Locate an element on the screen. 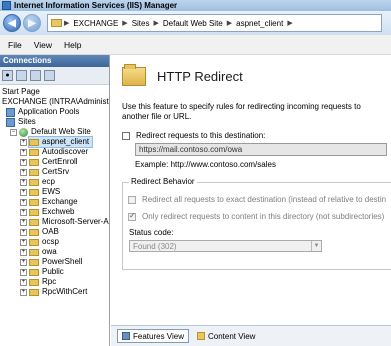 The image size is (391, 346). redirect-url-input: https://mail.contoso.com/owa is located at coordinates (261, 149).